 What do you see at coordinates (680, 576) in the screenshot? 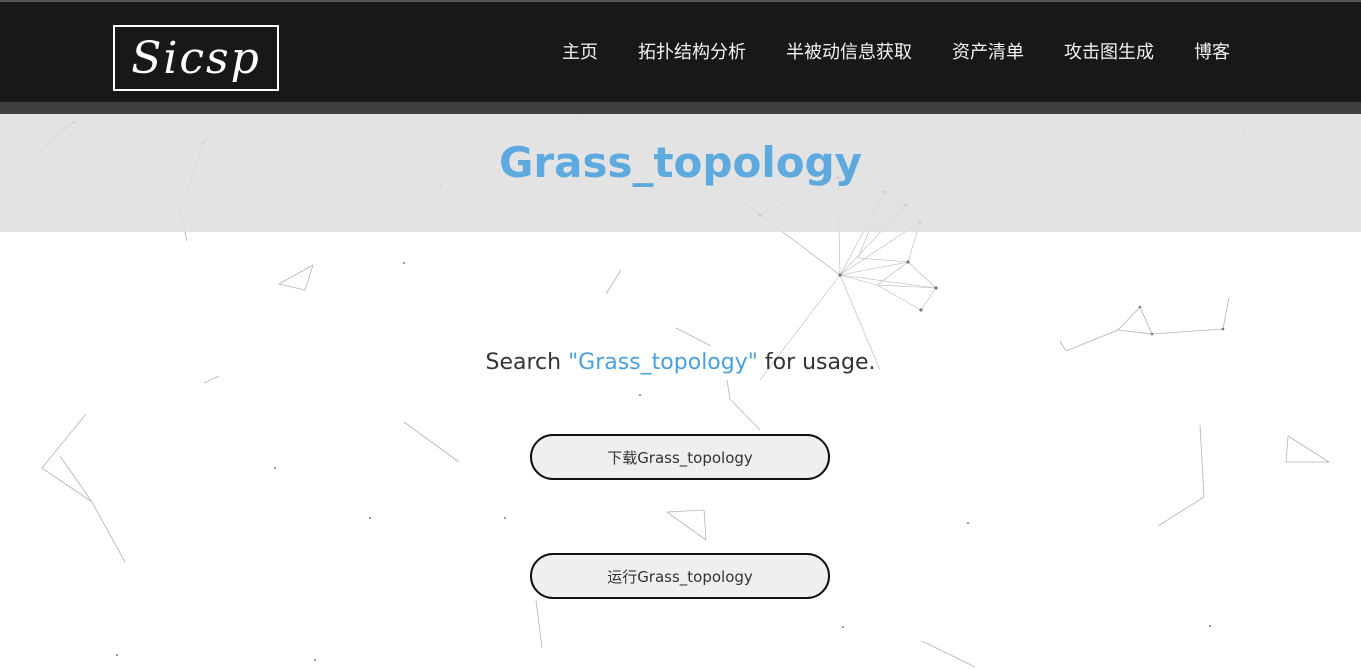
I see `run-tool-button: 运行Grass_topology` at bounding box center [680, 576].